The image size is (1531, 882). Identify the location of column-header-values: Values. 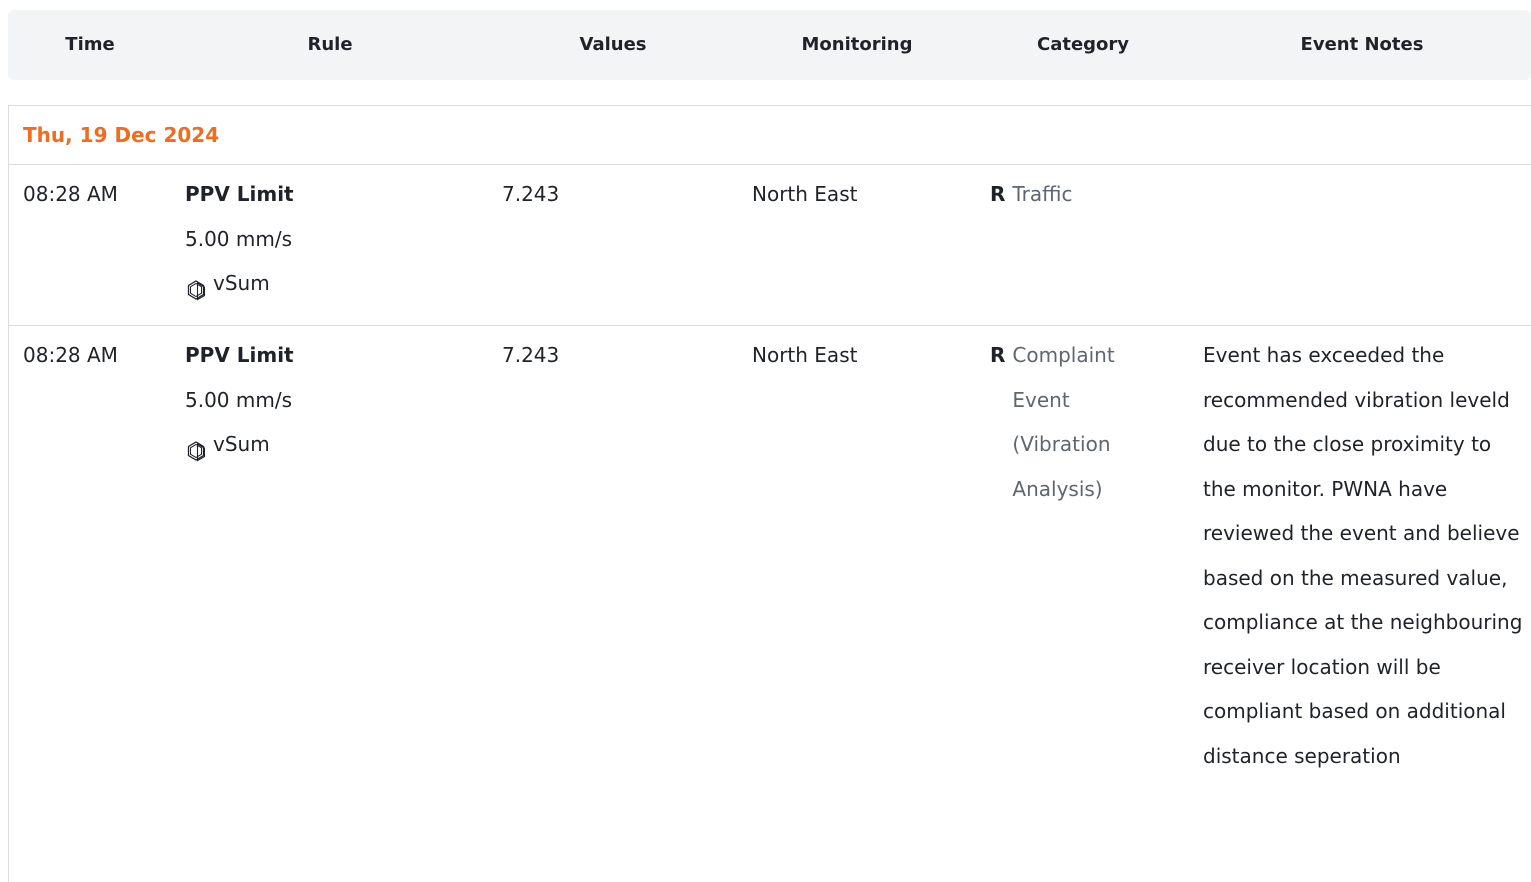
(613, 45).